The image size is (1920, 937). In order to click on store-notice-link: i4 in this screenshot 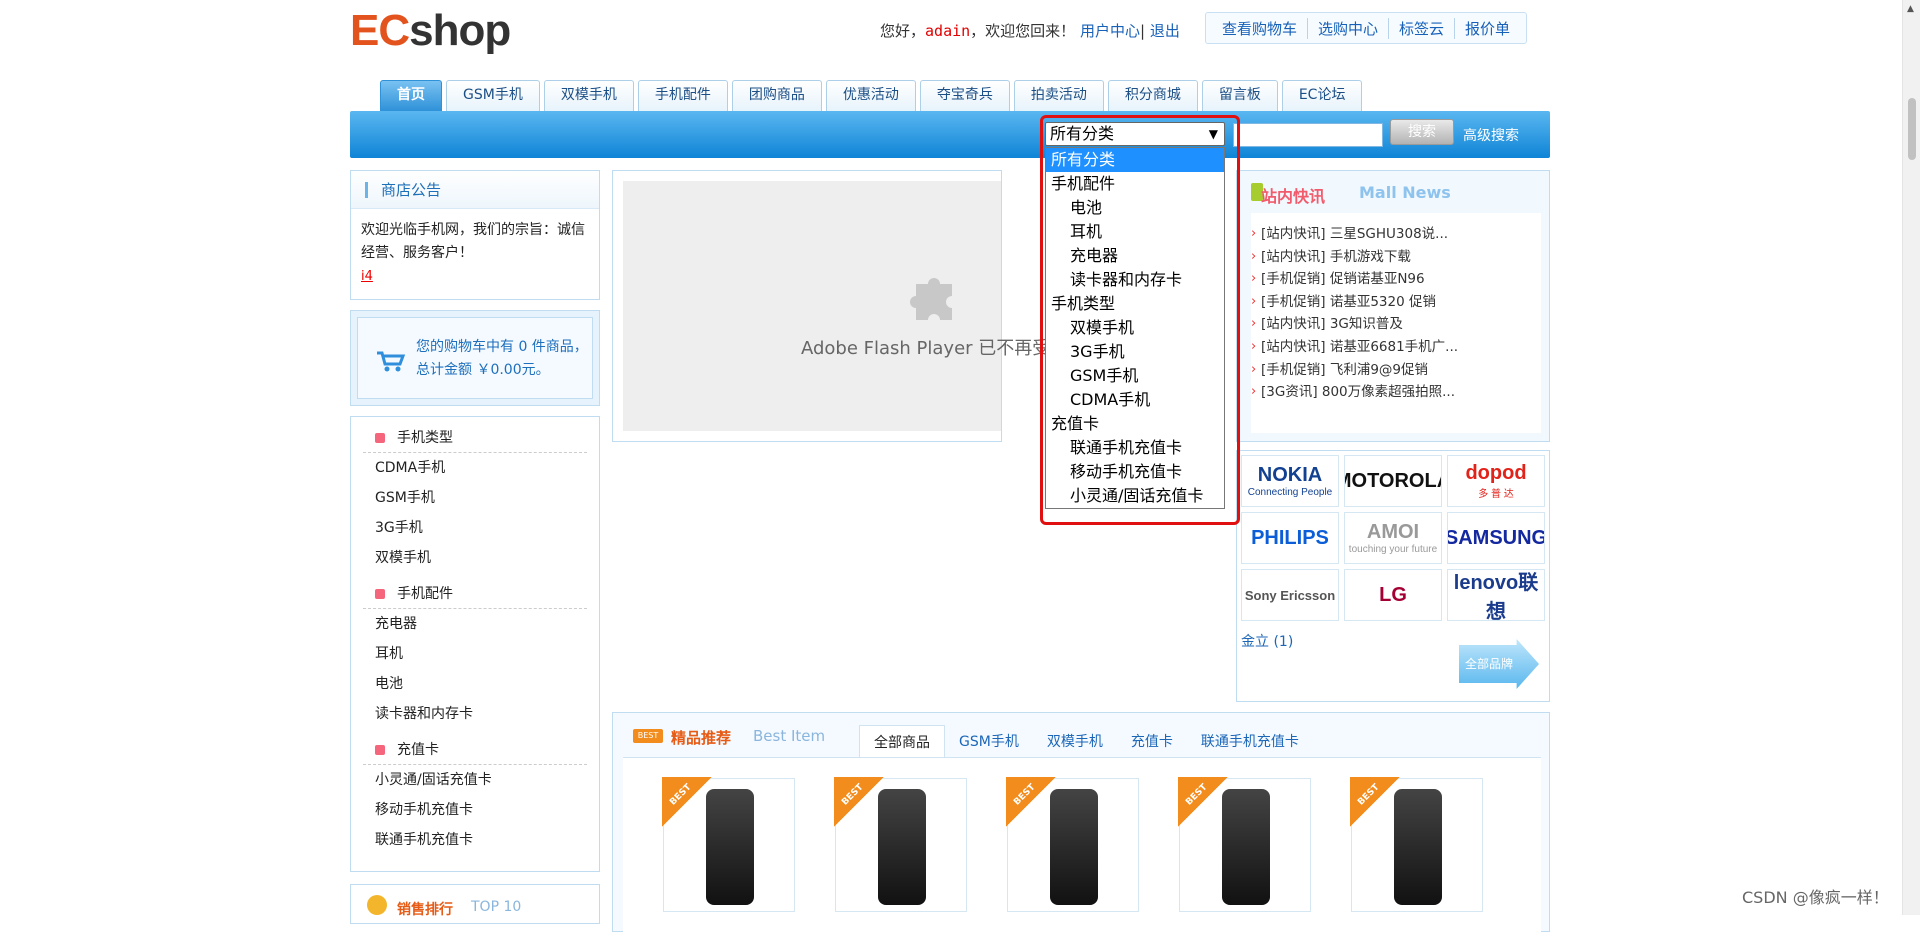, I will do `click(367, 276)`.